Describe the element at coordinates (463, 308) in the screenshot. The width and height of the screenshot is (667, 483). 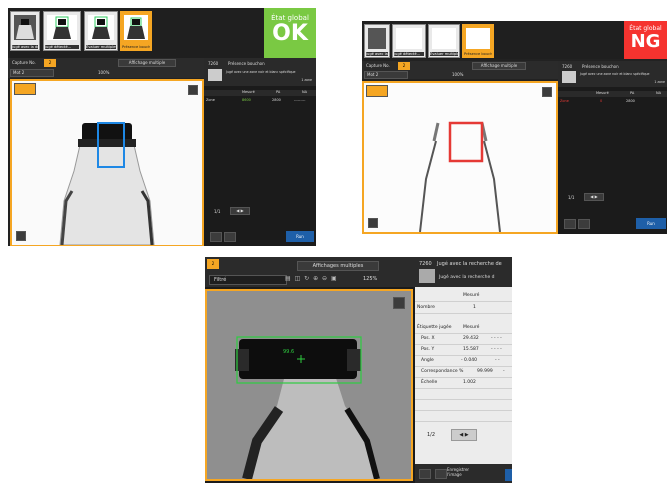
I see `result-row-count: Nombre 1` at that location.